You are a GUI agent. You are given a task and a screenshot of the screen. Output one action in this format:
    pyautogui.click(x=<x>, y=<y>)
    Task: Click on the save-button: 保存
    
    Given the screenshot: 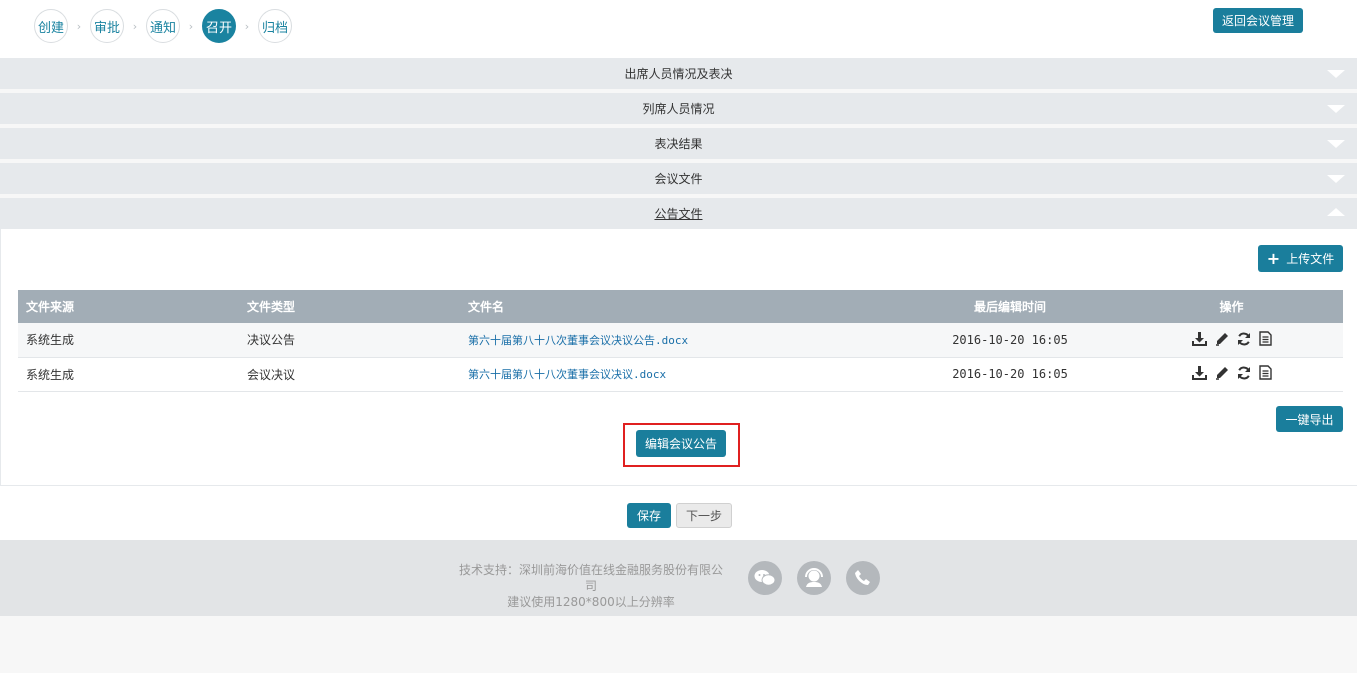 What is the action you would take?
    pyautogui.click(x=649, y=515)
    